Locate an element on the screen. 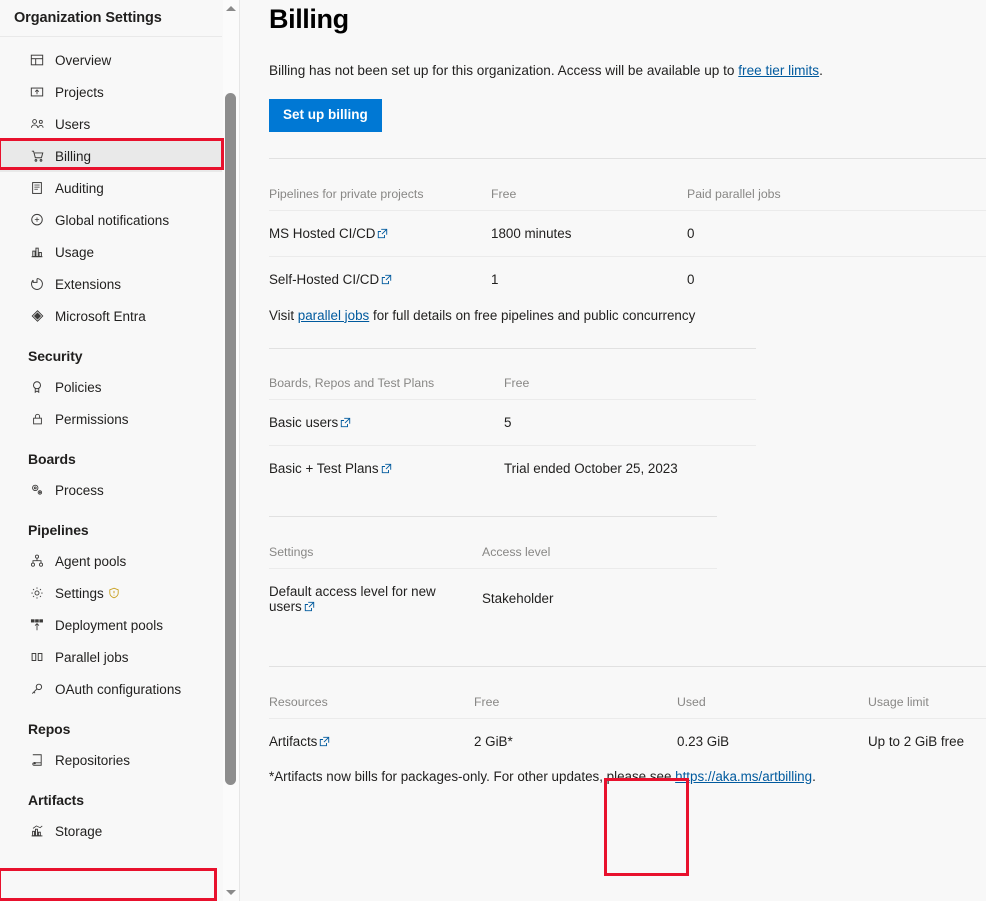  table-header-row: Settings Access level is located at coordinates (493, 556).